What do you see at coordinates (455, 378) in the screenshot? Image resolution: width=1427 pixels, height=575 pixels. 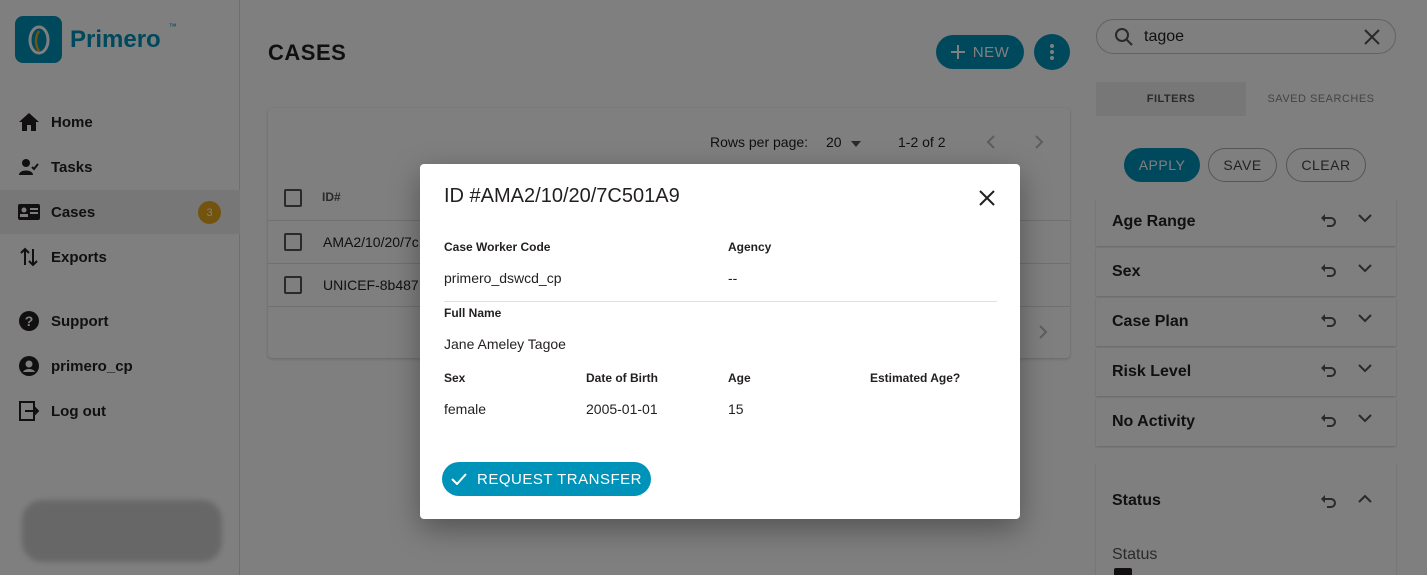 I see `sex-label: Sex` at bounding box center [455, 378].